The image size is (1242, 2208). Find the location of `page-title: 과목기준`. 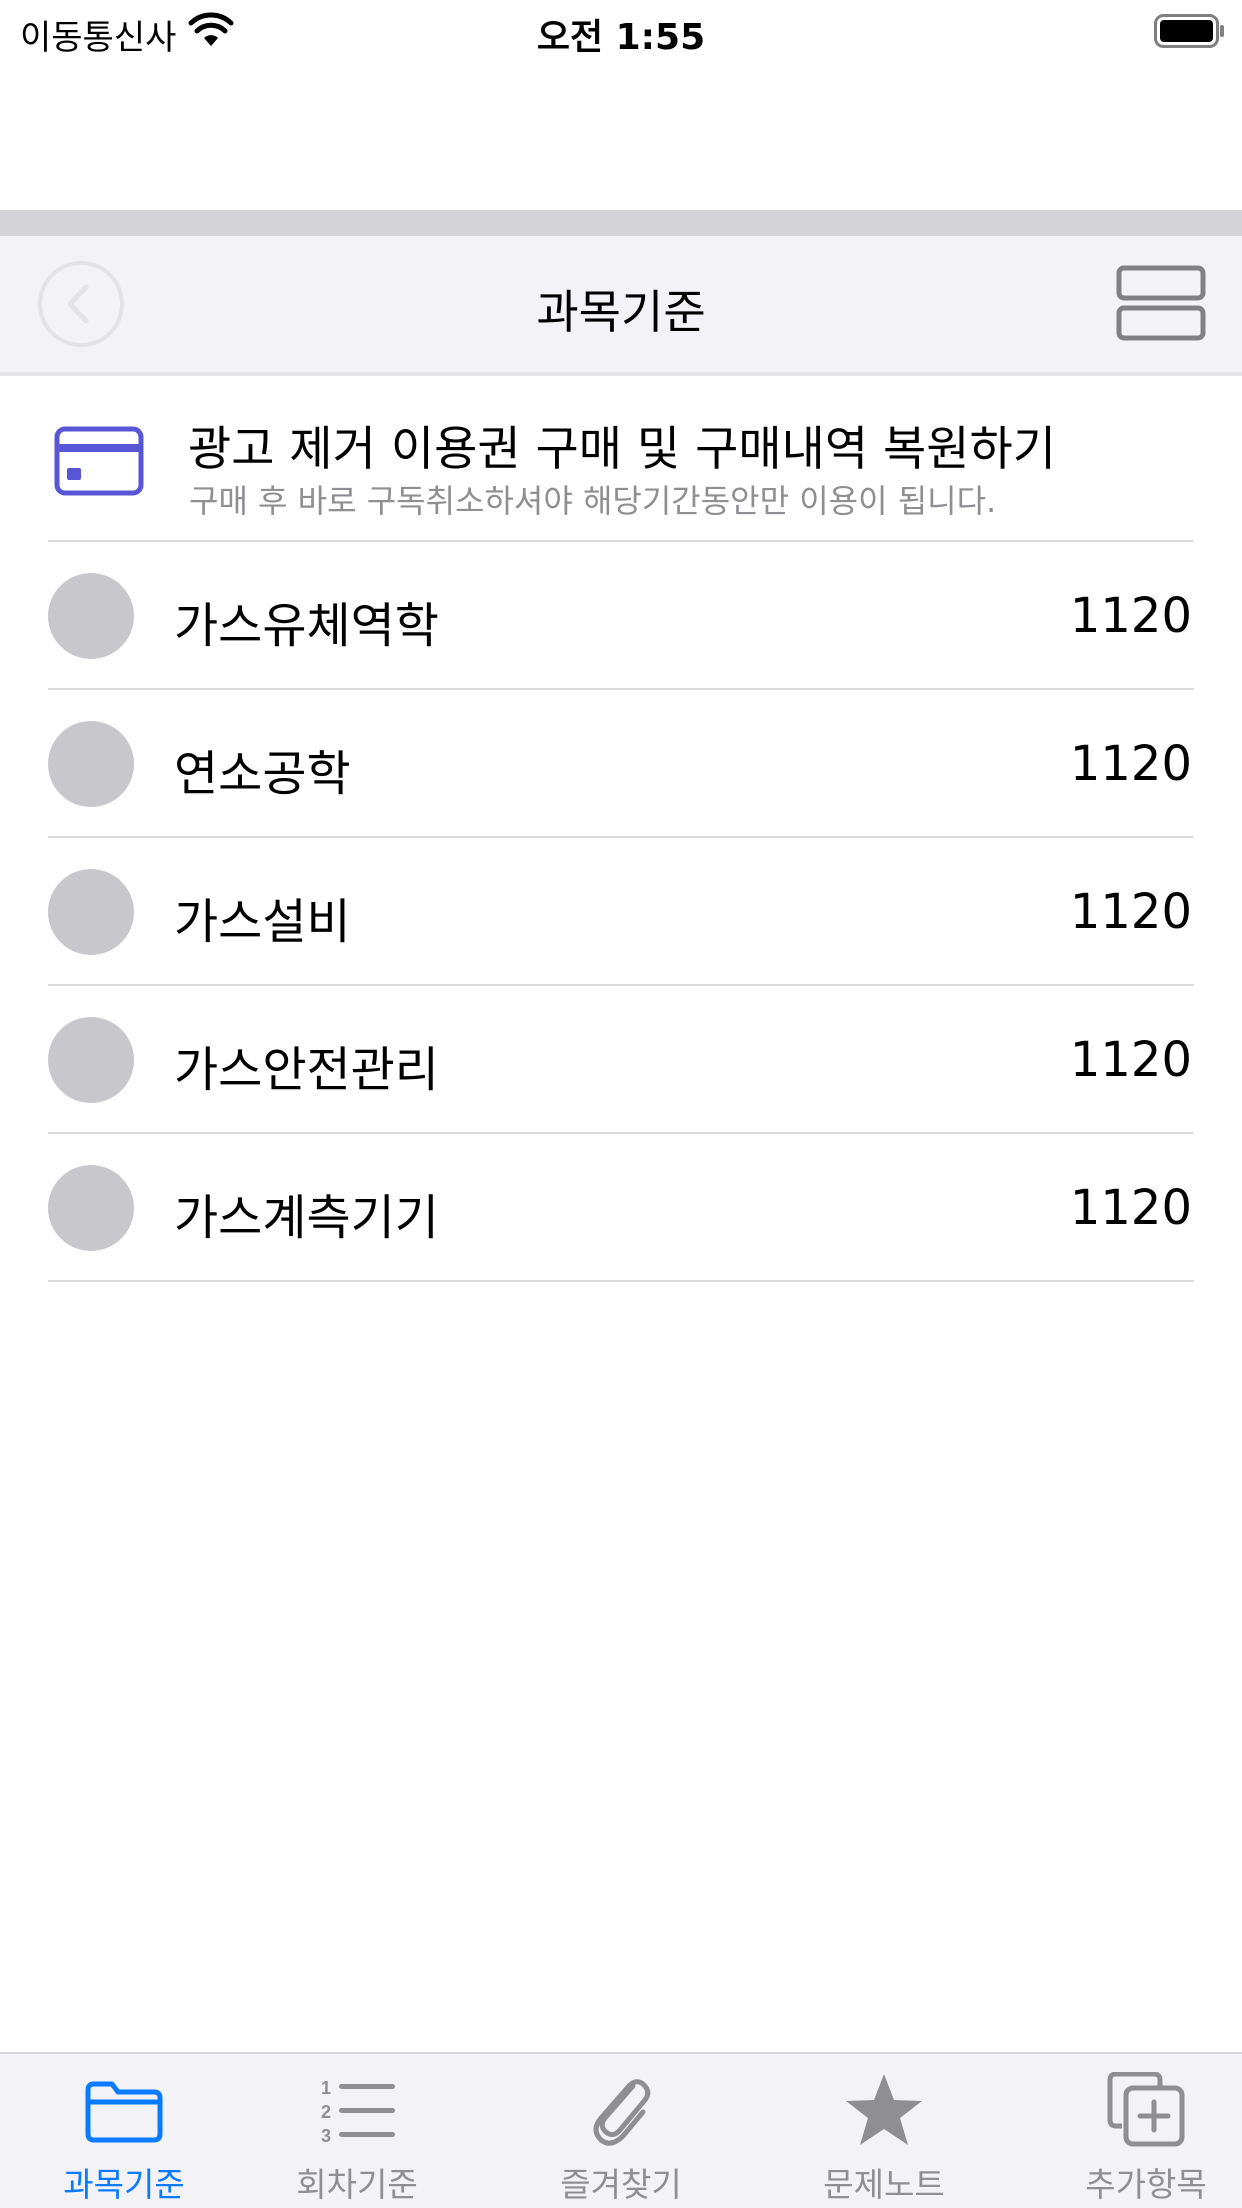

page-title: 과목기준 is located at coordinates (621, 312).